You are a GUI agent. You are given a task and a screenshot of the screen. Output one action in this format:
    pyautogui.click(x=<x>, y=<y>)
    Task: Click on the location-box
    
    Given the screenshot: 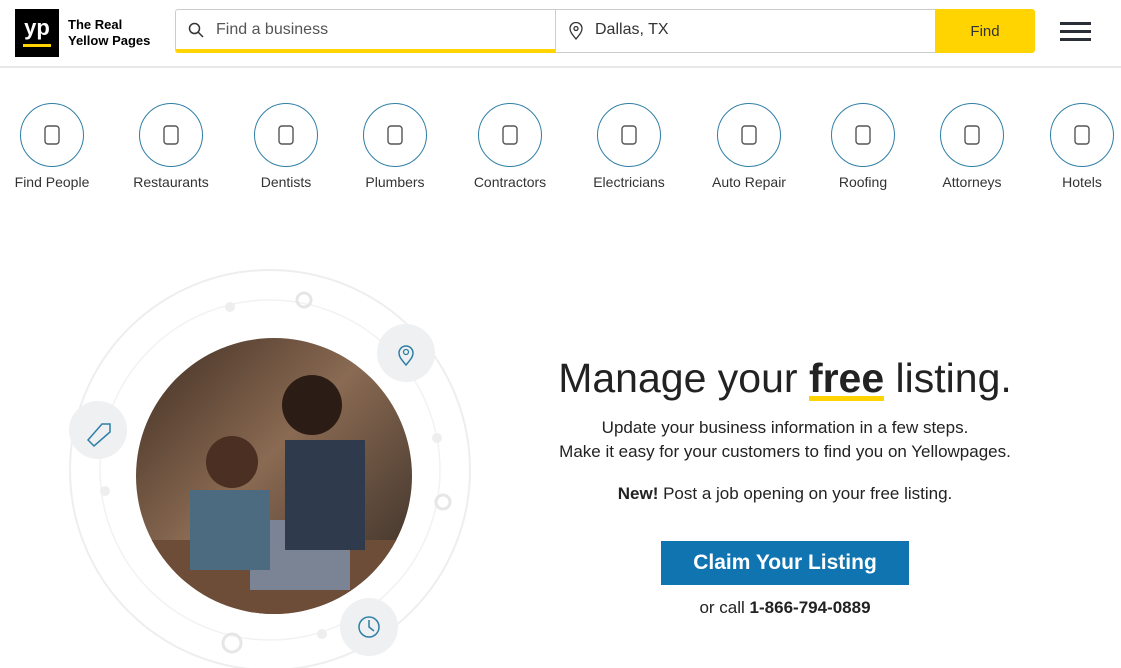 What is the action you would take?
    pyautogui.click(x=746, y=31)
    